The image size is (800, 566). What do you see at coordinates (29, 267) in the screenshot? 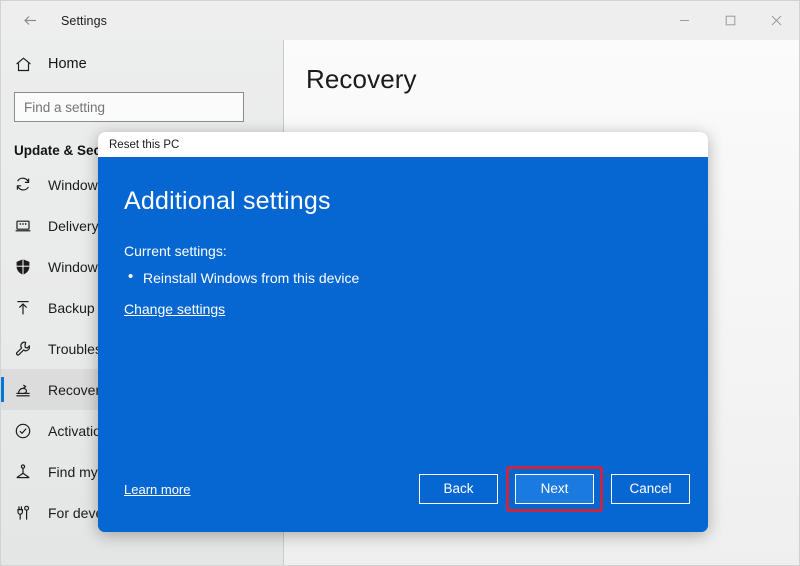
I see `windows-security-shield-icon` at bounding box center [29, 267].